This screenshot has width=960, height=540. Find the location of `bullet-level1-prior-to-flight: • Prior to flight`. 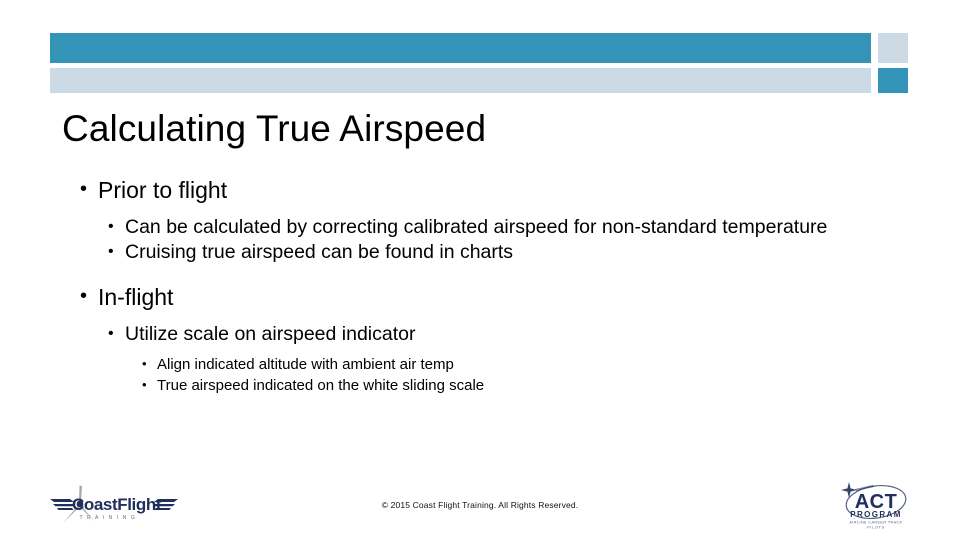

bullet-level1-prior-to-flight: • Prior to flight is located at coordinates (486, 190).